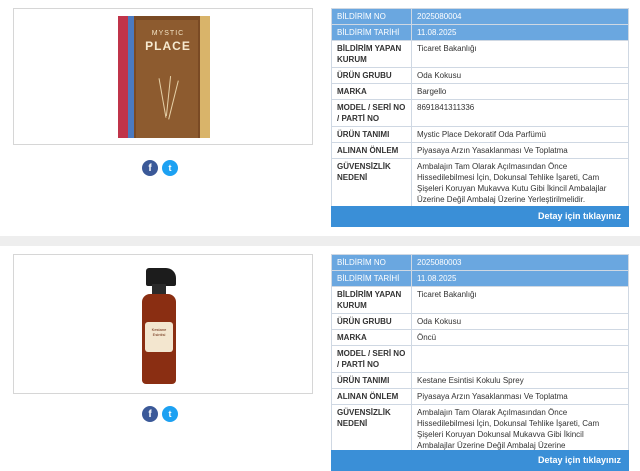  I want to click on detail-row: ÜRÜN TANIMI Kestane Esintisi Kokulu Sprey, so click(480, 380).